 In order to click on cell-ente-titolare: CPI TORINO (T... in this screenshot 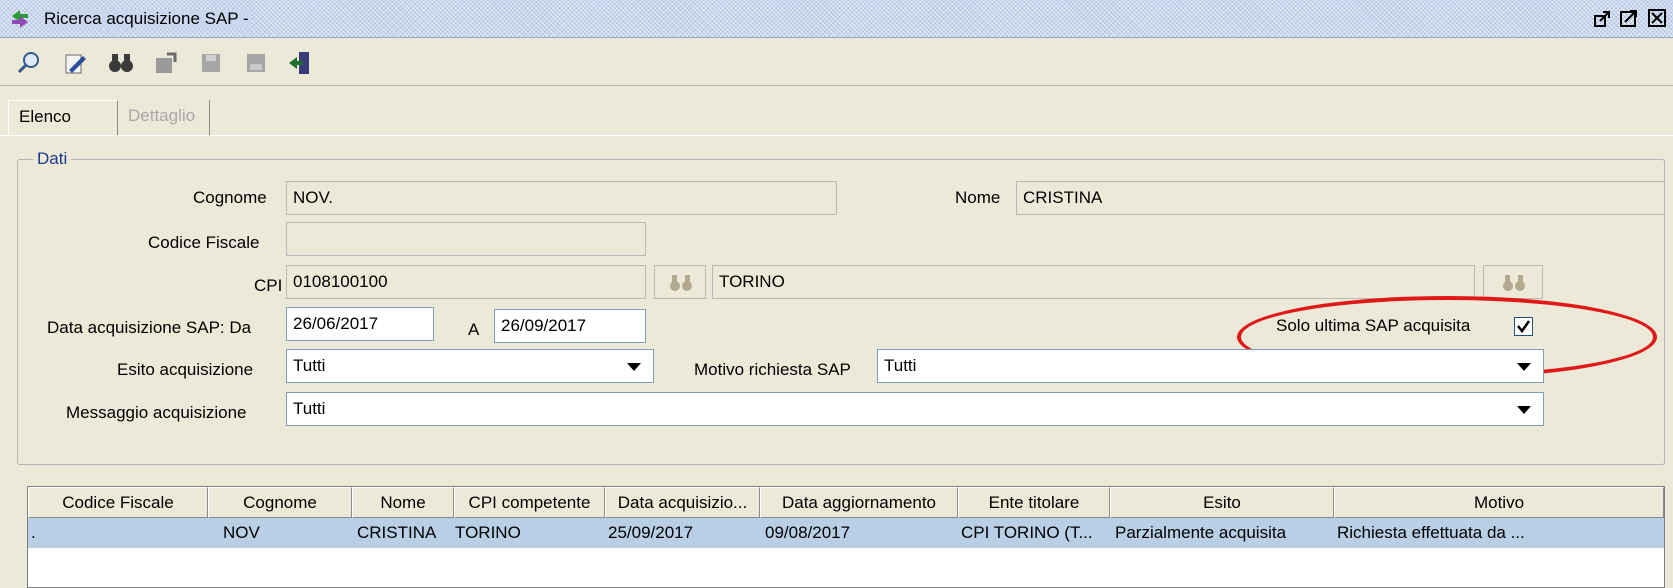, I will do `click(1027, 532)`.